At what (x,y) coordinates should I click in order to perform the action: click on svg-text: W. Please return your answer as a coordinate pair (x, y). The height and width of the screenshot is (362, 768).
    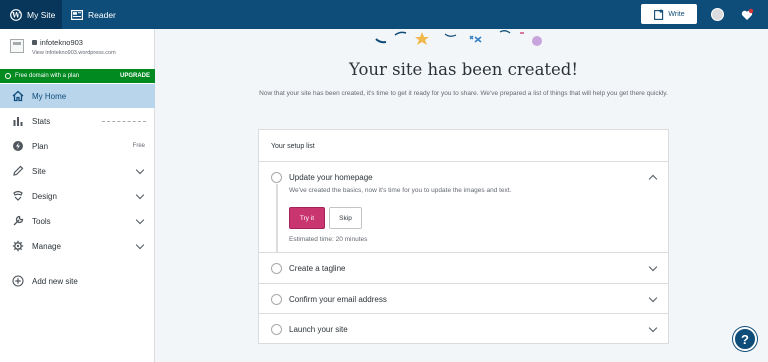
    Looking at the image, I should click on (15, 14).